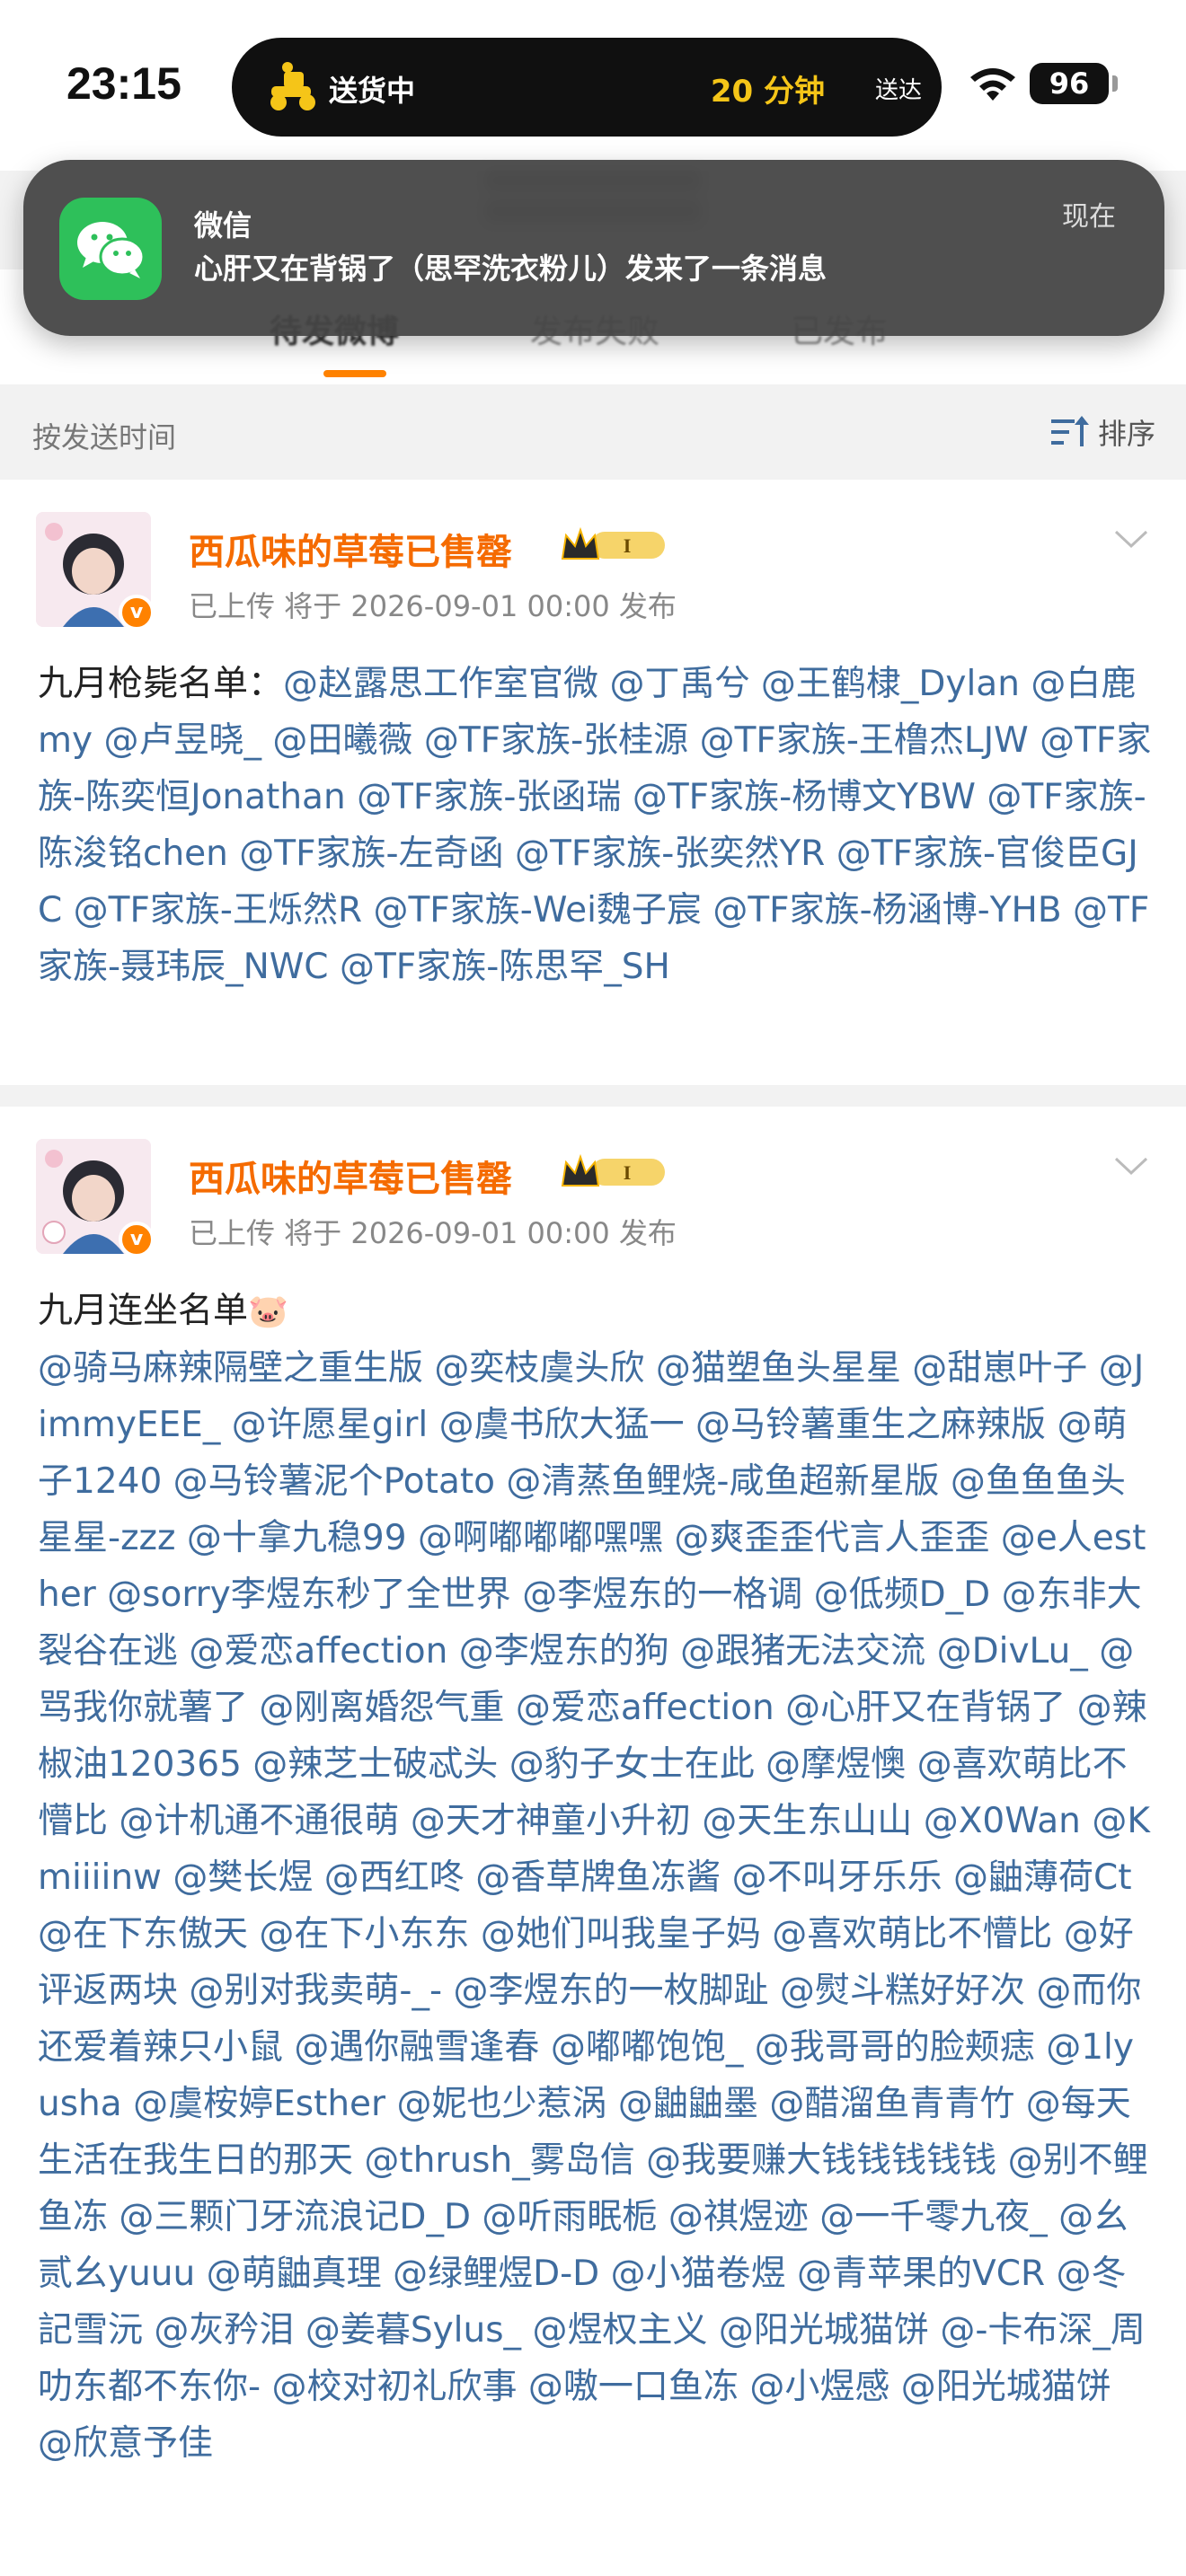  What do you see at coordinates (819, 2387) in the screenshot?
I see `mention-link: @小煜感` at bounding box center [819, 2387].